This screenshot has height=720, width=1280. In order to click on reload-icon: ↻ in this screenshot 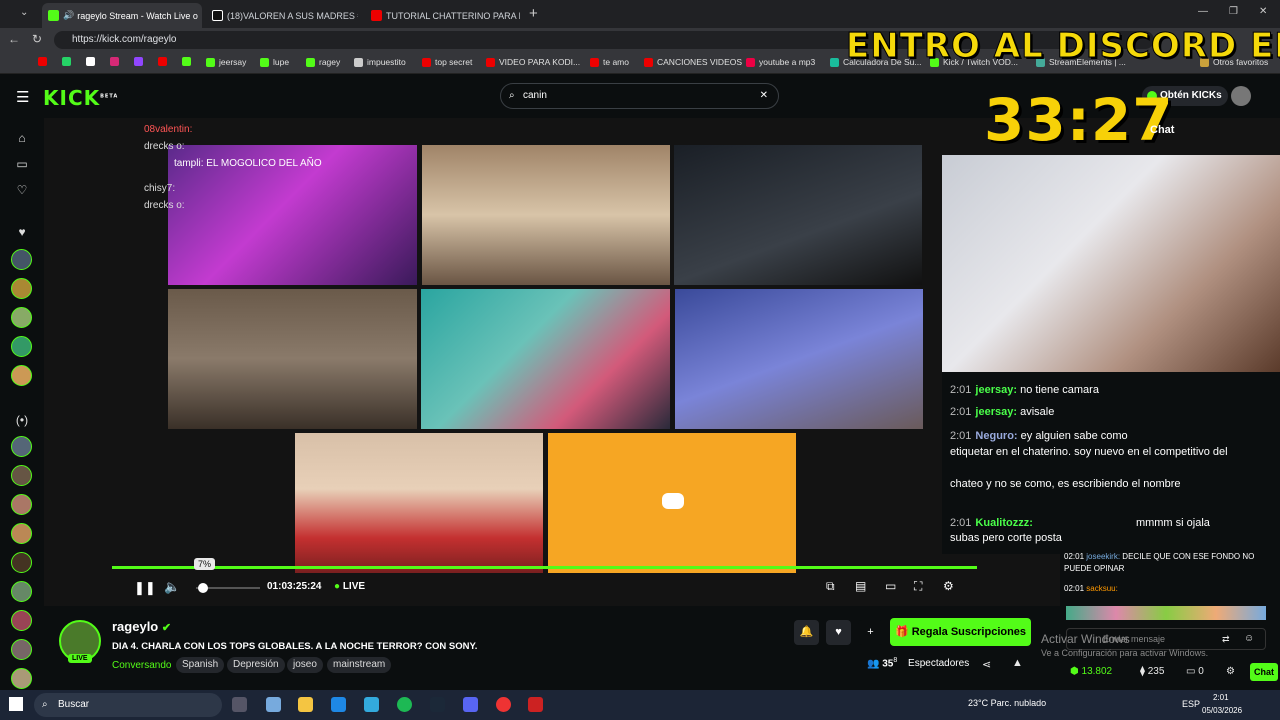, I will do `click(37, 39)`.